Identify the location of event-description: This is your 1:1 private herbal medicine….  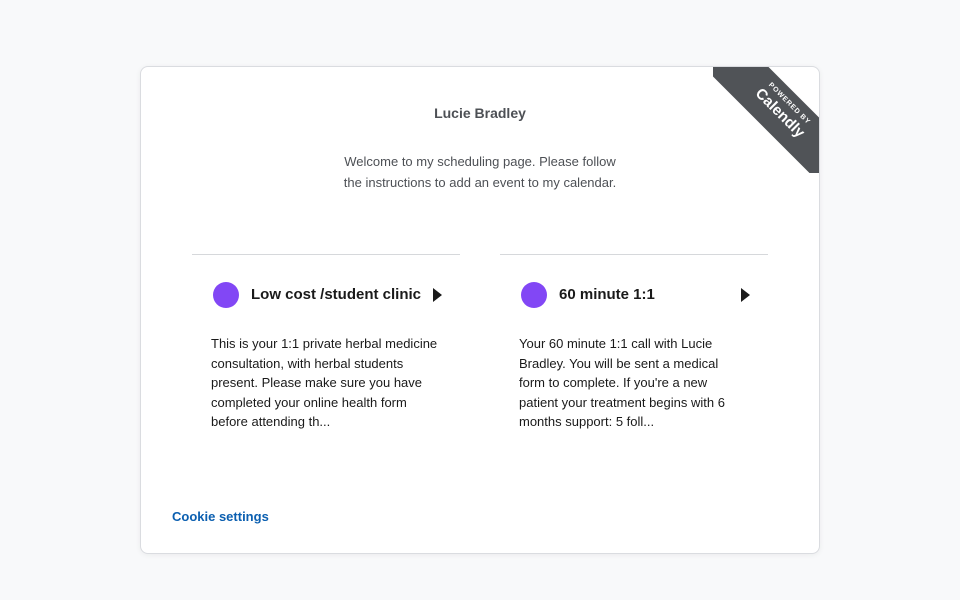
(324, 382).